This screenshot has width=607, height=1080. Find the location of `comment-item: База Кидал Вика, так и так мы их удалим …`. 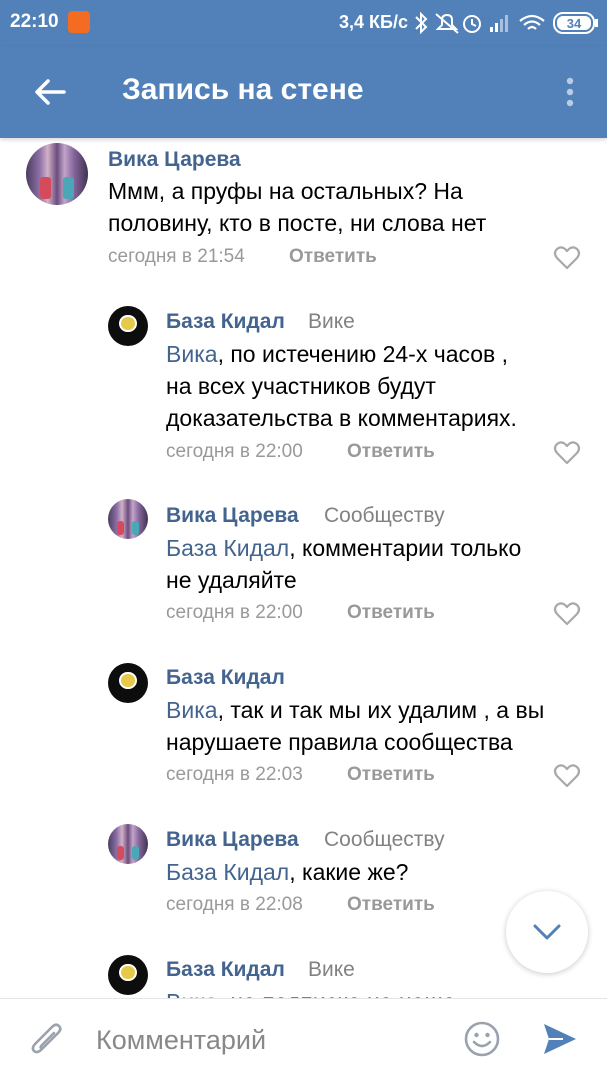

comment-item: База Кидал Вика, так и так мы их удалим … is located at coordinates (303, 725).